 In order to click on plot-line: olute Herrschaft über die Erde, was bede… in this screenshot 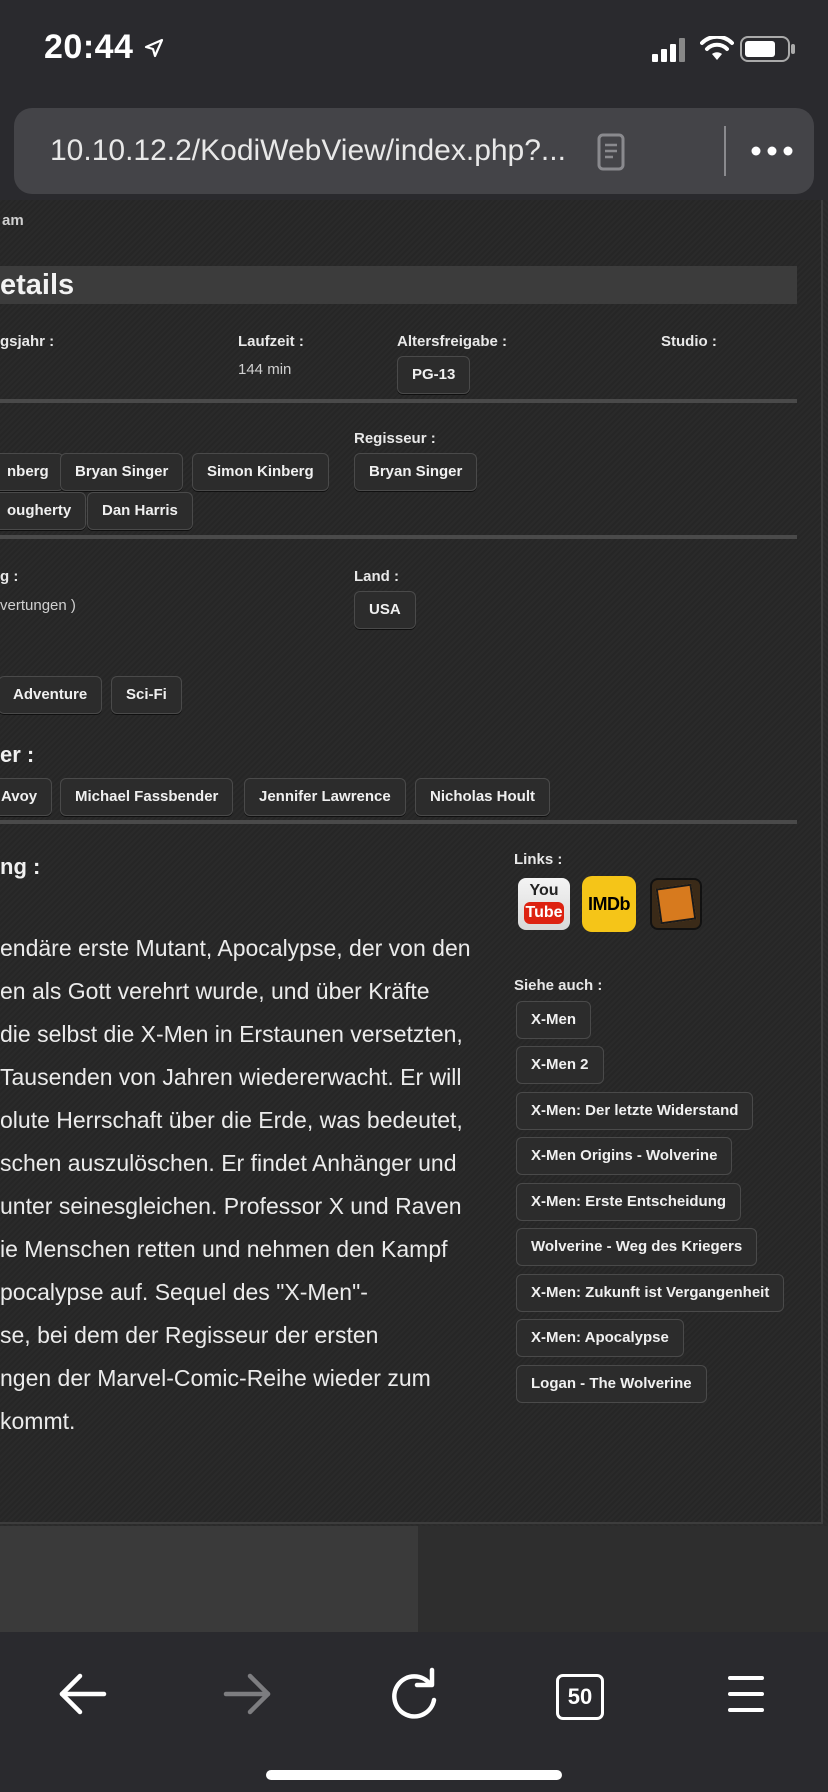, I will do `click(231, 1120)`.